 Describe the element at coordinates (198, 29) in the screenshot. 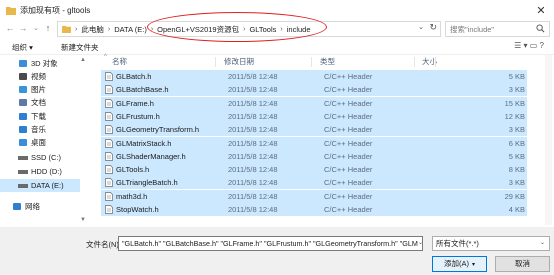

I see `breadcrumb-opengl-pack: OpenGL+VS2019资源包` at that location.